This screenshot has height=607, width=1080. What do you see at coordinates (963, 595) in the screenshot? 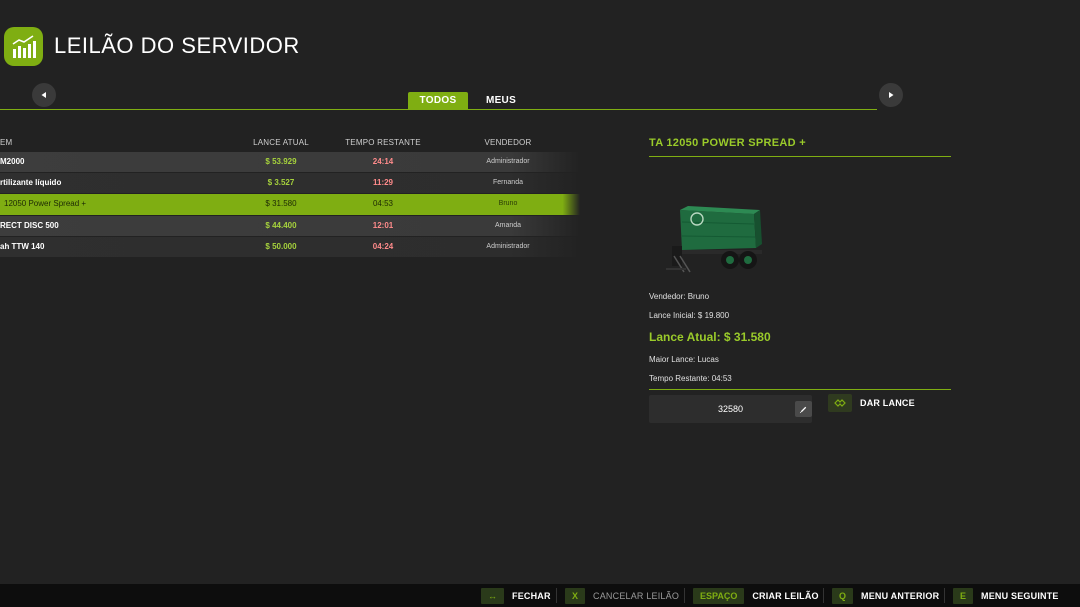
I see `key-hint-next: E` at bounding box center [963, 595].